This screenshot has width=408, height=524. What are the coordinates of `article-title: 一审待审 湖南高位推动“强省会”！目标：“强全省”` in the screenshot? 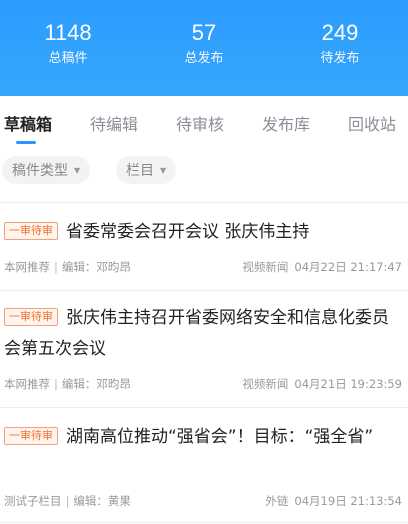 It's located at (199, 437).